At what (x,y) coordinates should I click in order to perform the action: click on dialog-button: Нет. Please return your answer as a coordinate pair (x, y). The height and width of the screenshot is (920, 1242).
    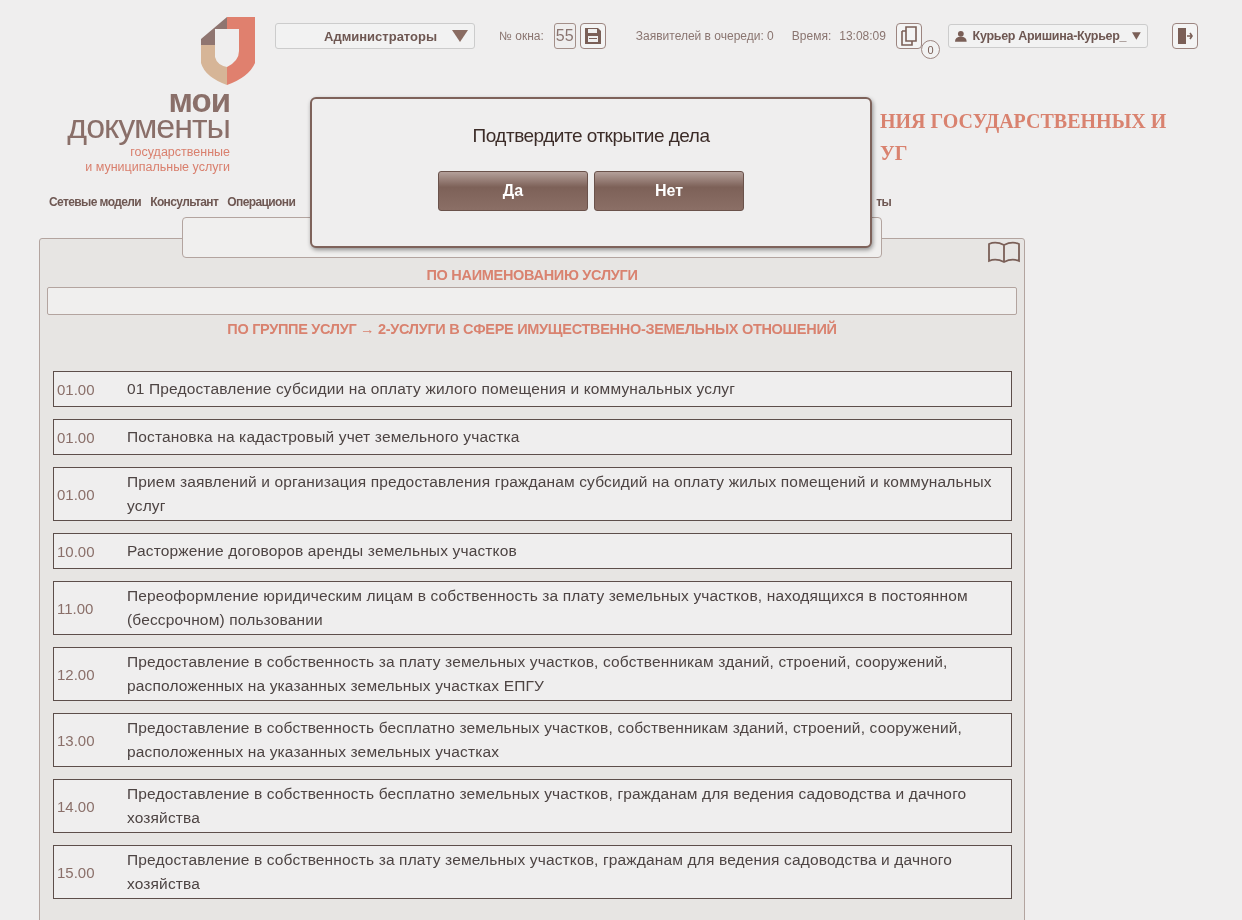
    Looking at the image, I should click on (669, 191).